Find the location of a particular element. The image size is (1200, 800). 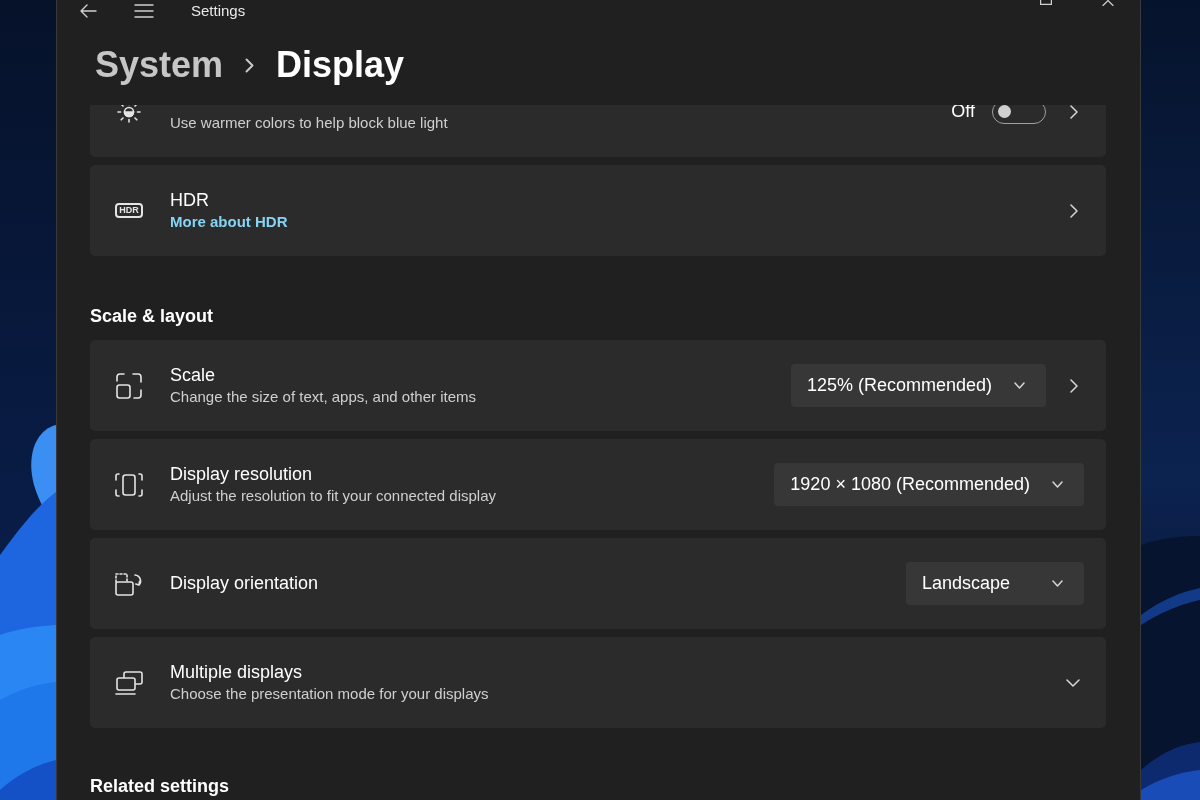

setting-description: Adjust the resolution to fit your connected display is located at coordinates (334, 496).